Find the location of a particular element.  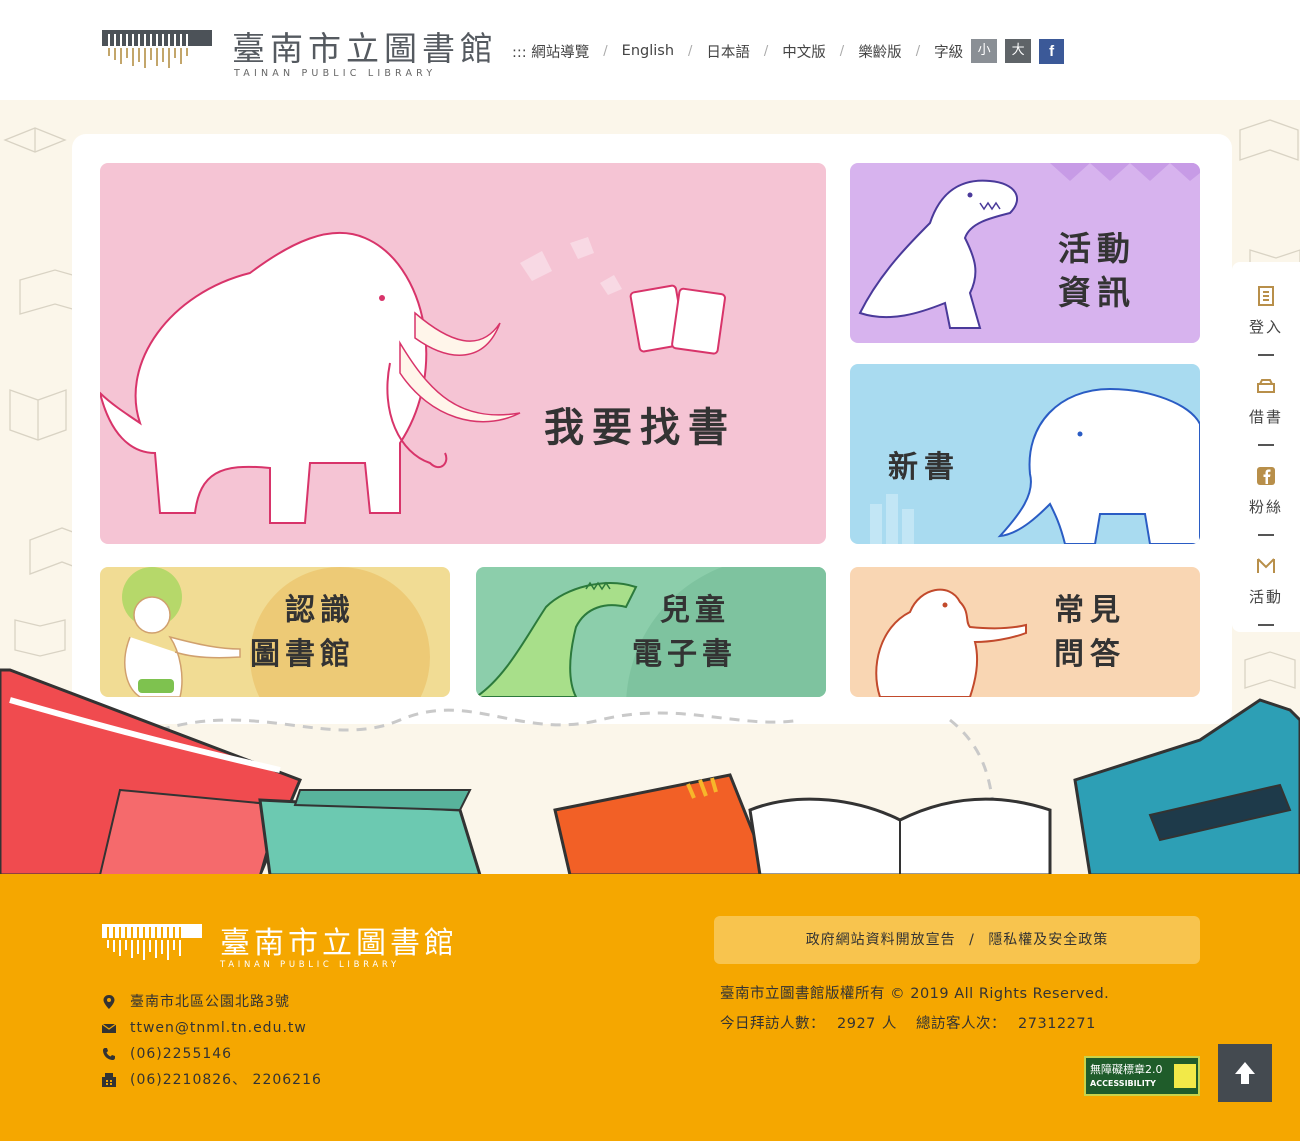

map-pin-icon is located at coordinates (109, 1002).